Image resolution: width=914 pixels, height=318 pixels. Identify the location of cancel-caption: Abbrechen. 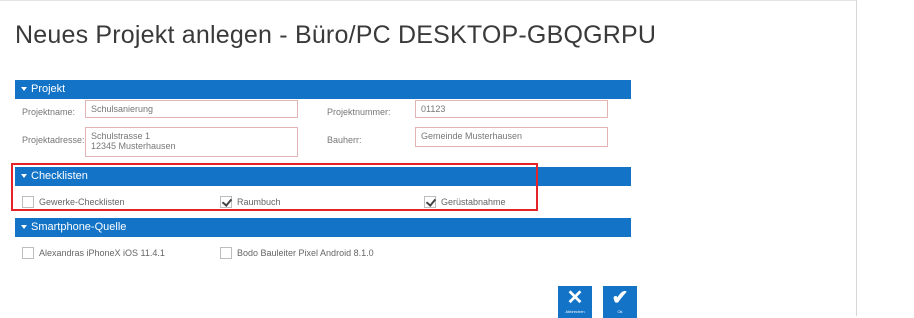
(575, 311).